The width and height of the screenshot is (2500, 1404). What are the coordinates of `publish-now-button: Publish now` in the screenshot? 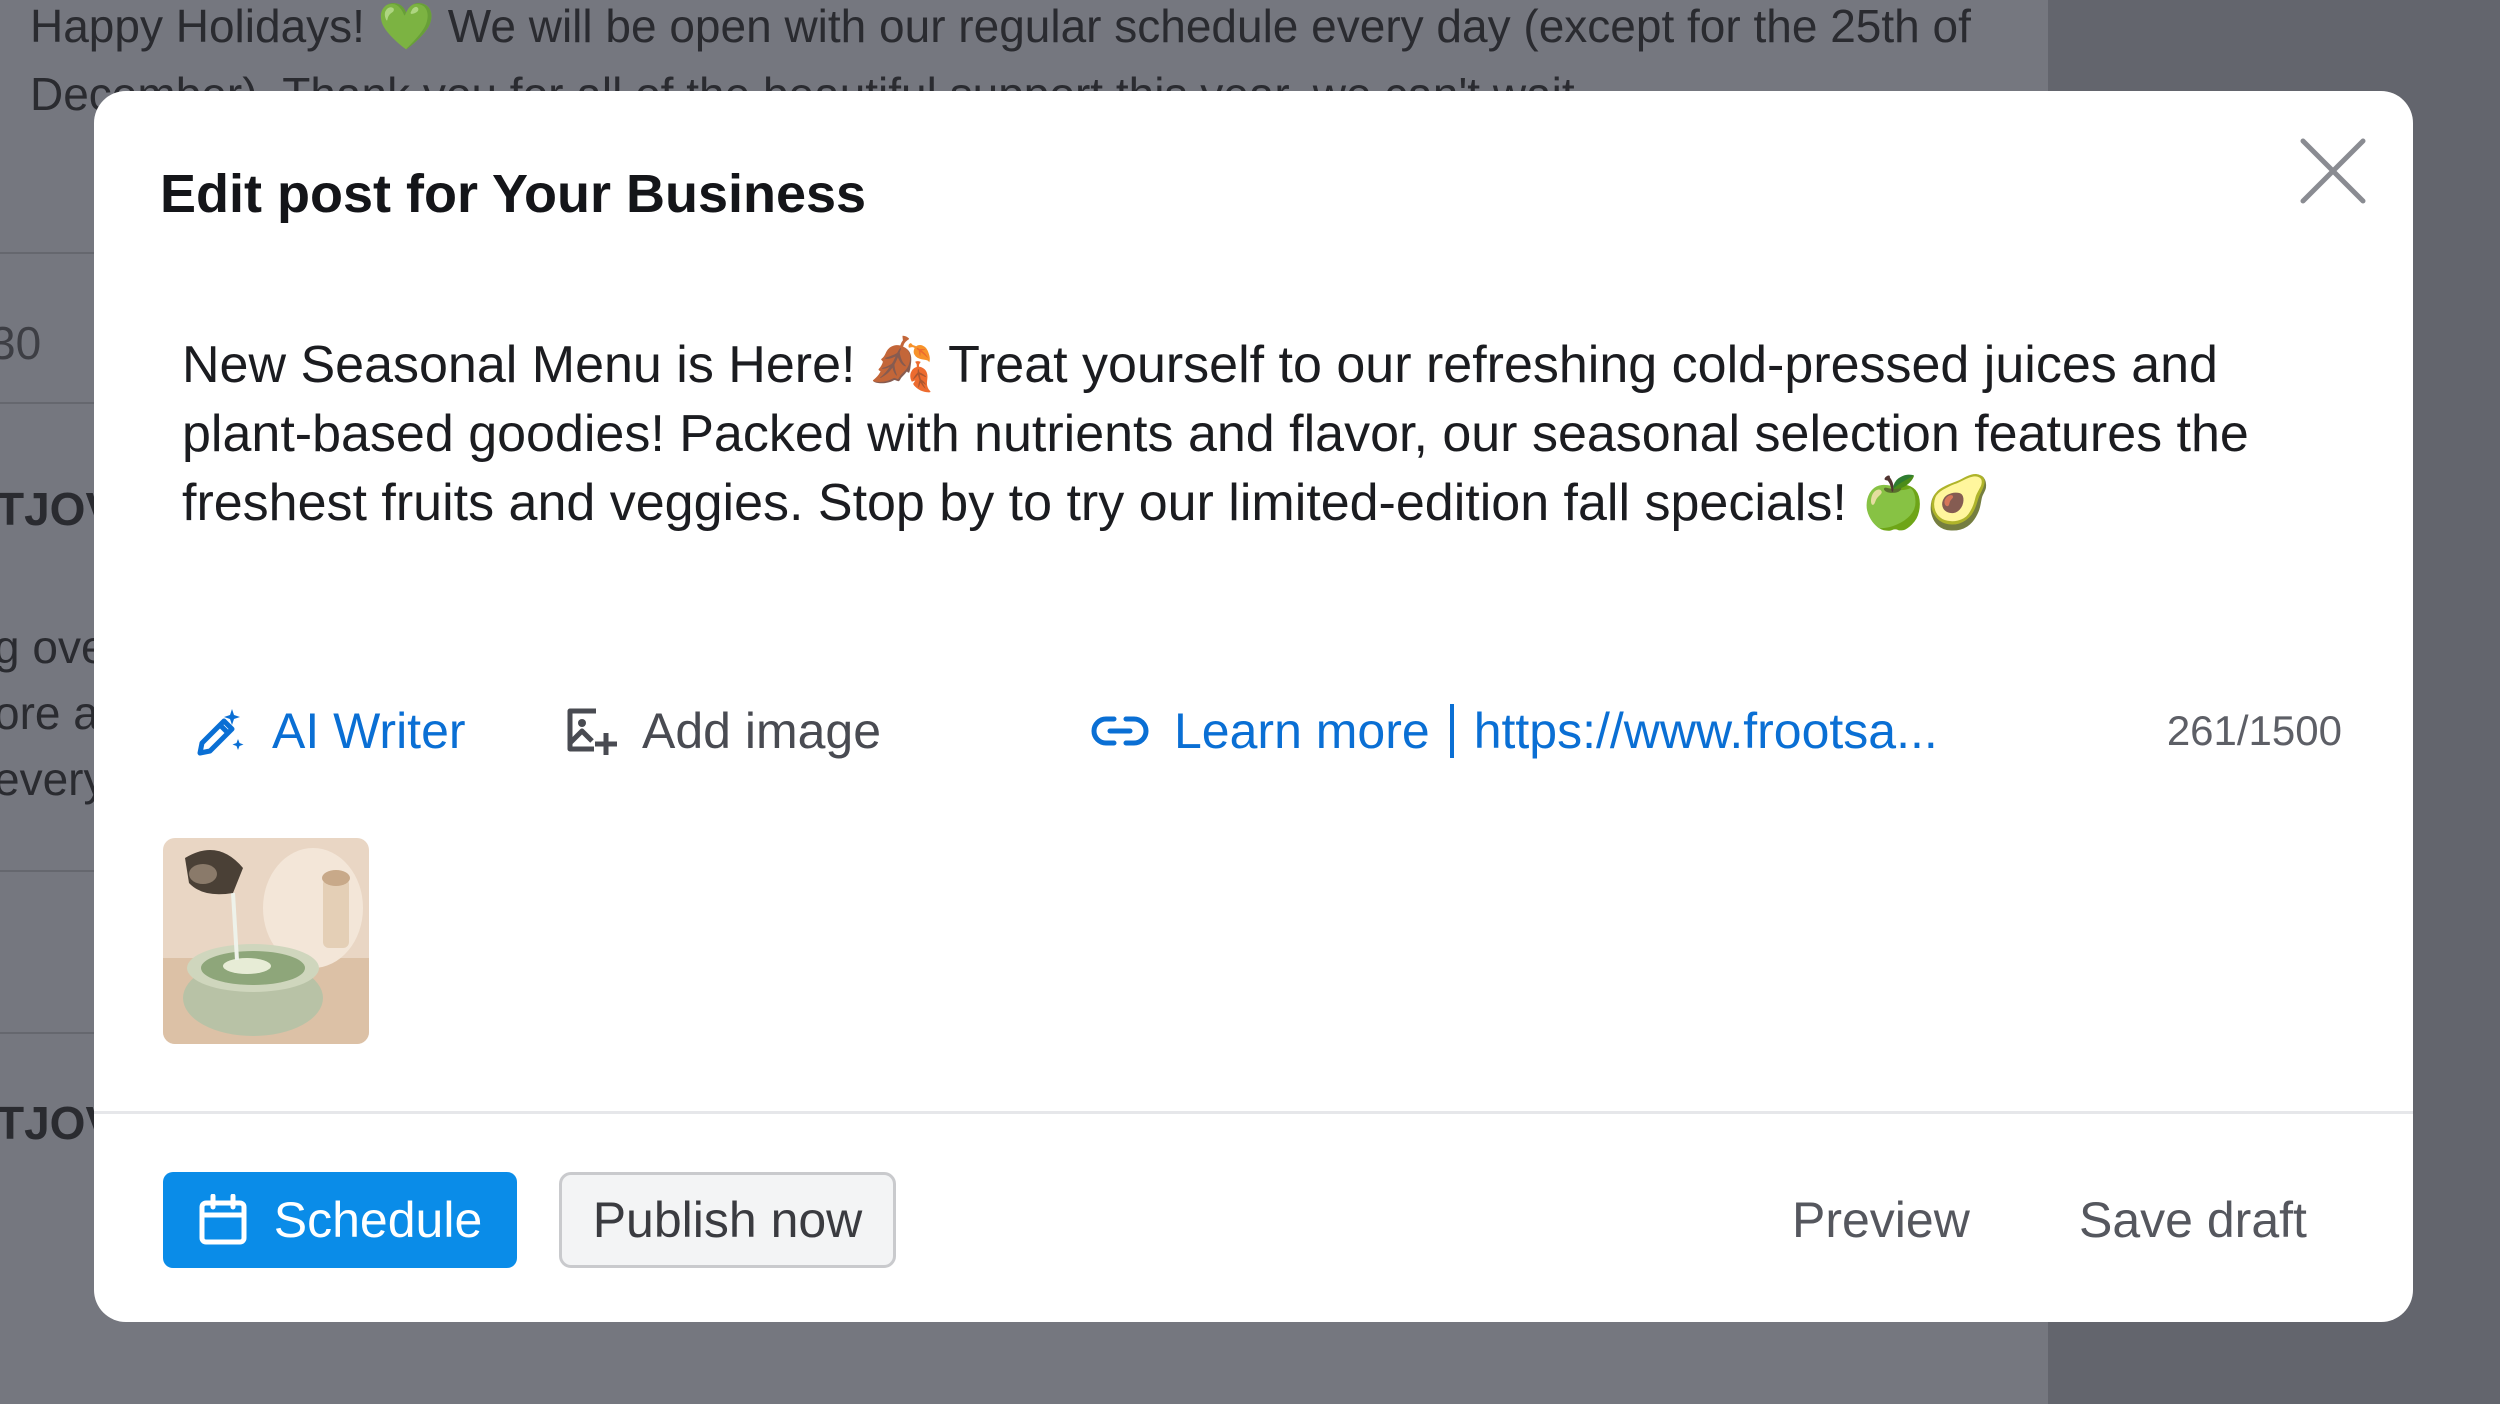 It's located at (727, 1220).